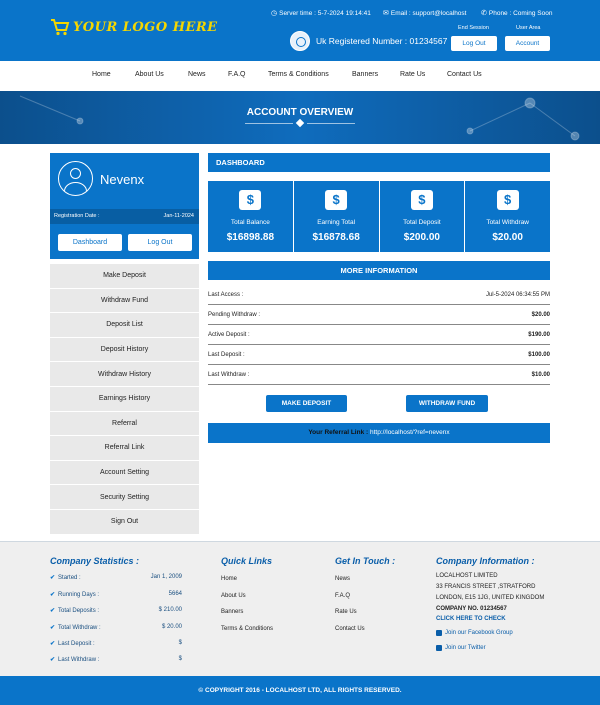 The width and height of the screenshot is (600, 705). What do you see at coordinates (149, 74) in the screenshot?
I see `nav-about-us: About Us` at bounding box center [149, 74].